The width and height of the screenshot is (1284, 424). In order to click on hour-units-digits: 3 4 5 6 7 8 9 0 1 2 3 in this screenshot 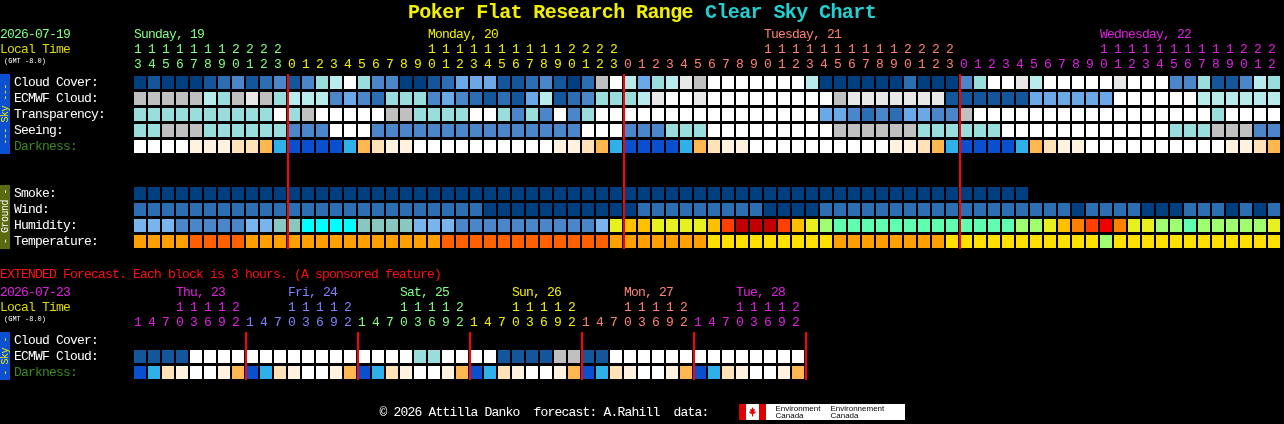, I will do `click(208, 64)`.